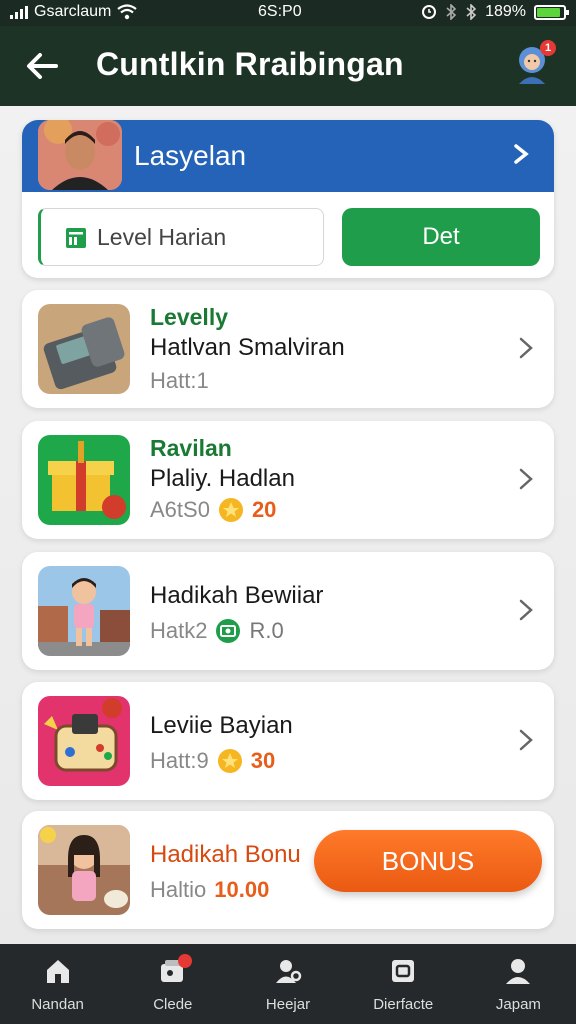  I want to click on daily-level-field: Level Harian, so click(181, 237).